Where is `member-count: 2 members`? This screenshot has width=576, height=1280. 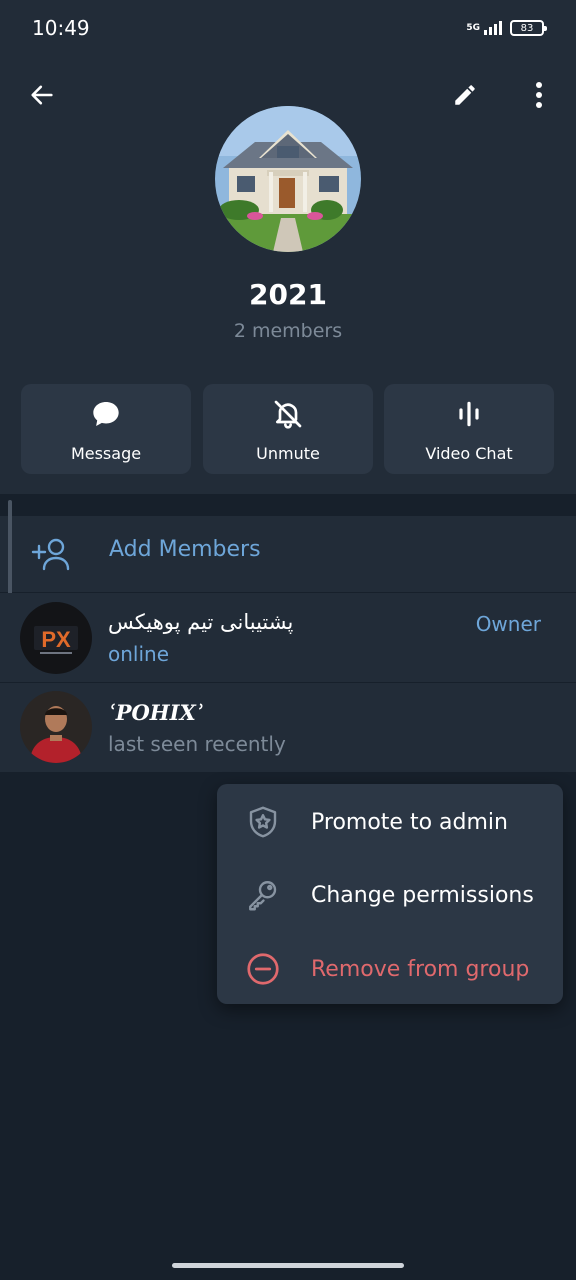 member-count: 2 members is located at coordinates (288, 331).